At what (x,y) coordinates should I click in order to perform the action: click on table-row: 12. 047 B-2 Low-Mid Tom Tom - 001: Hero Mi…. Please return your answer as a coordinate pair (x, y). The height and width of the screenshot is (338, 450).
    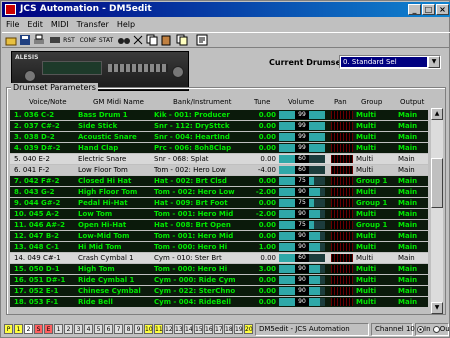
    Looking at the image, I should click on (219, 236).